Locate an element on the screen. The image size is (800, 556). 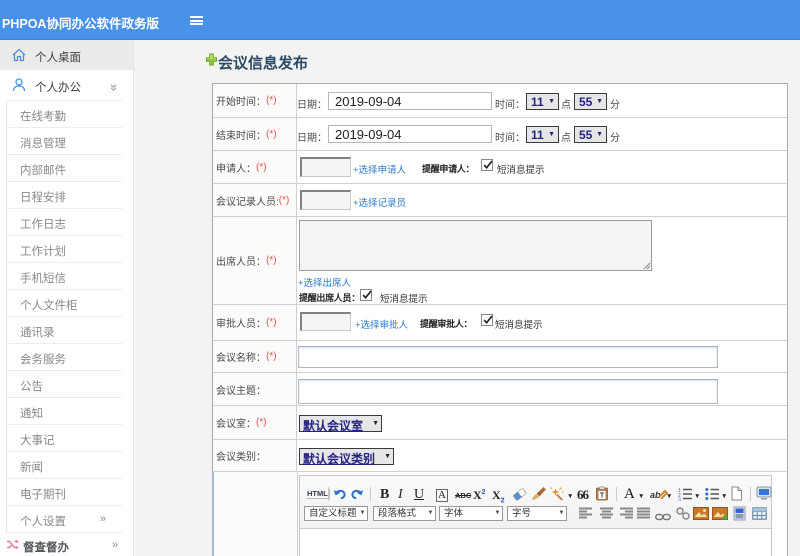
svg-text: 3 is located at coordinates (679, 500).